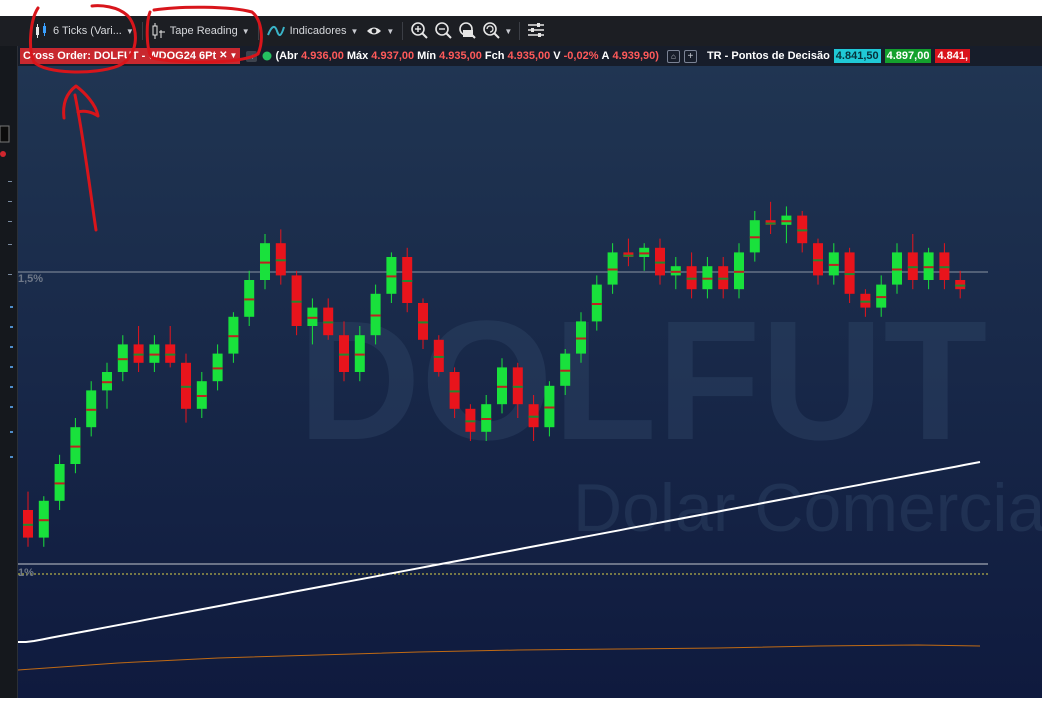  I want to click on zoom-in-button, so click(419, 31).